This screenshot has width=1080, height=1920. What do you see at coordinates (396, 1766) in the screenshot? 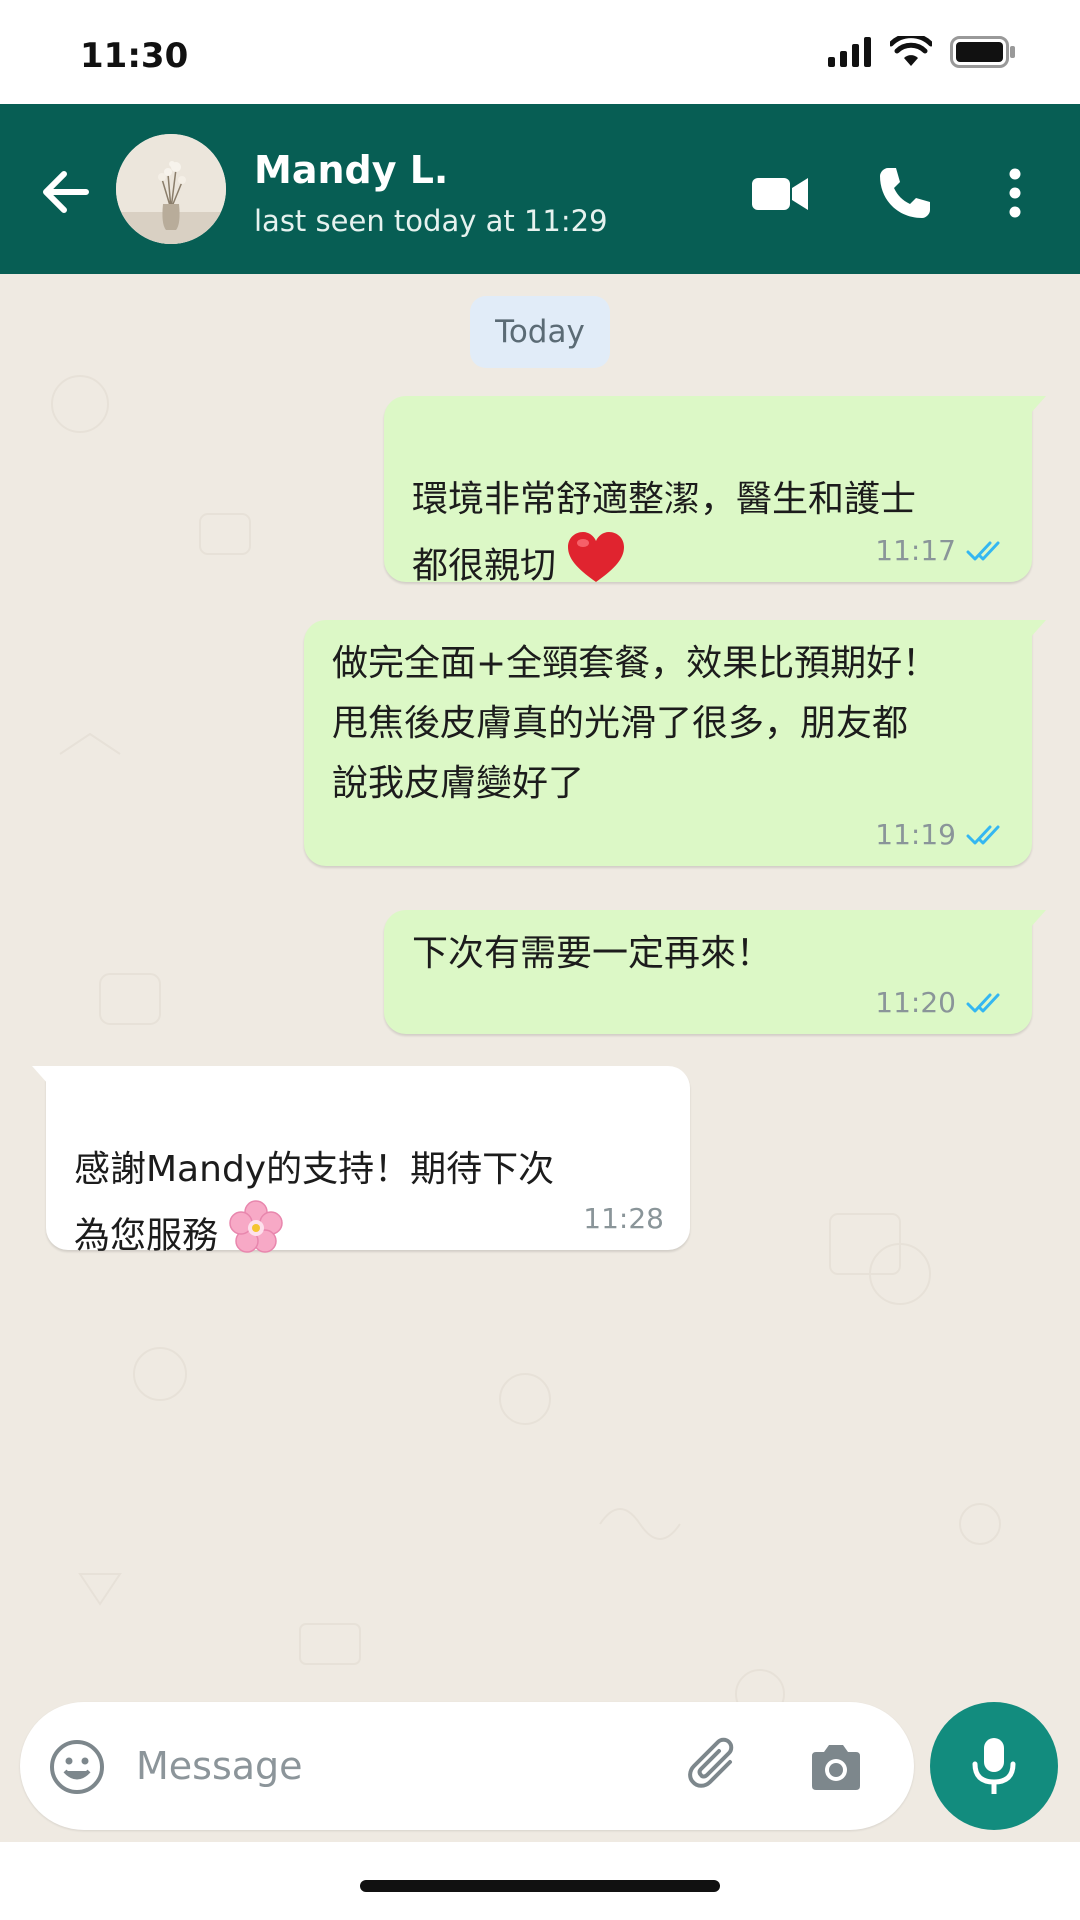
I see `message-input` at bounding box center [396, 1766].